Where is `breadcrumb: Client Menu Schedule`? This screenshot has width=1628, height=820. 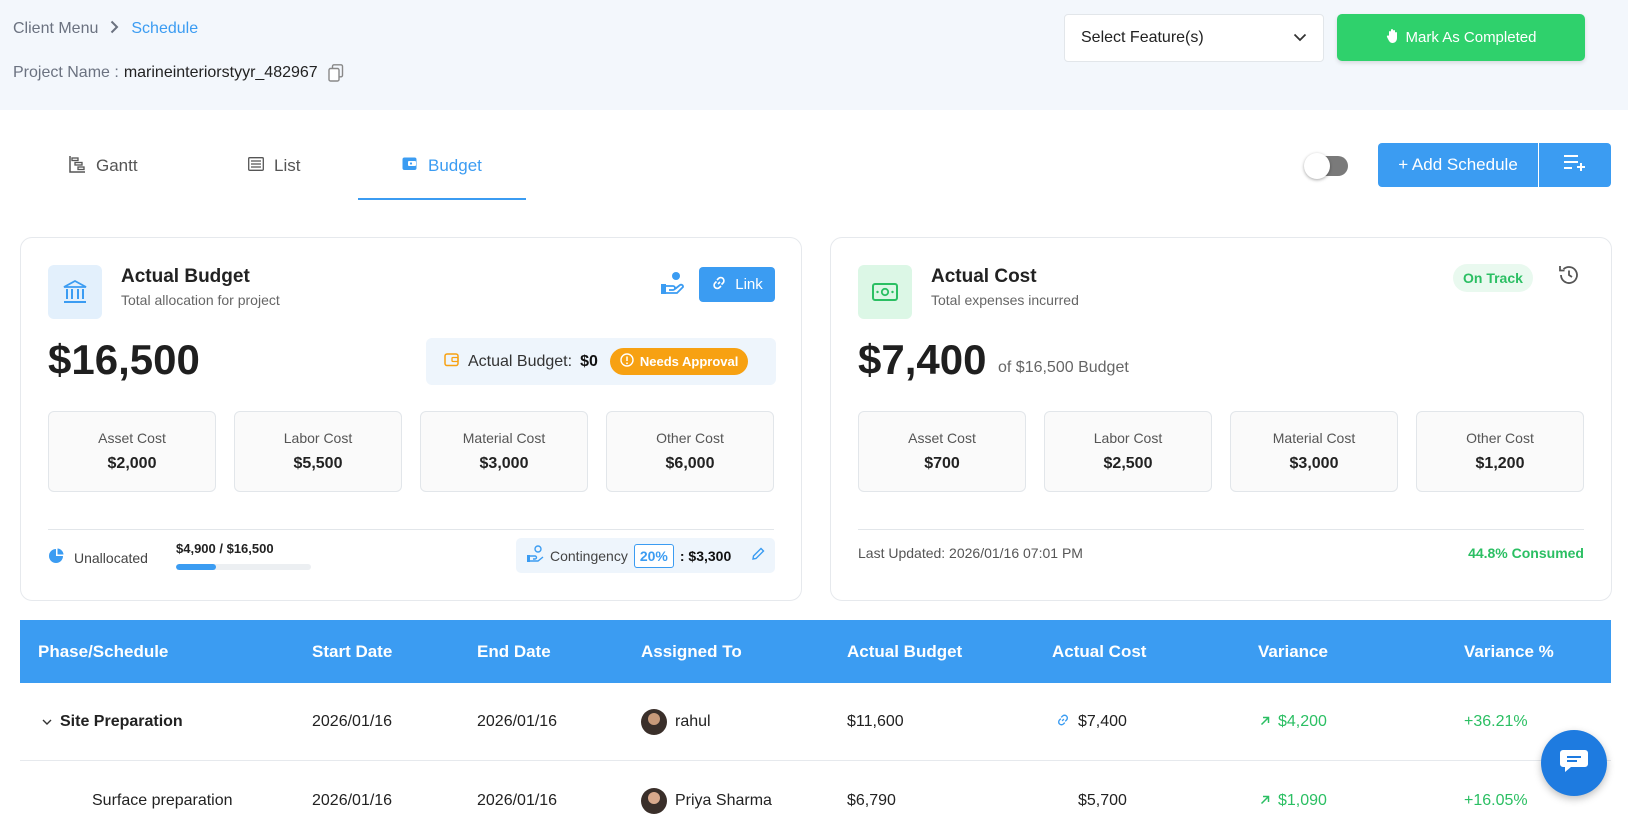 breadcrumb: Client Menu Schedule is located at coordinates (105, 29).